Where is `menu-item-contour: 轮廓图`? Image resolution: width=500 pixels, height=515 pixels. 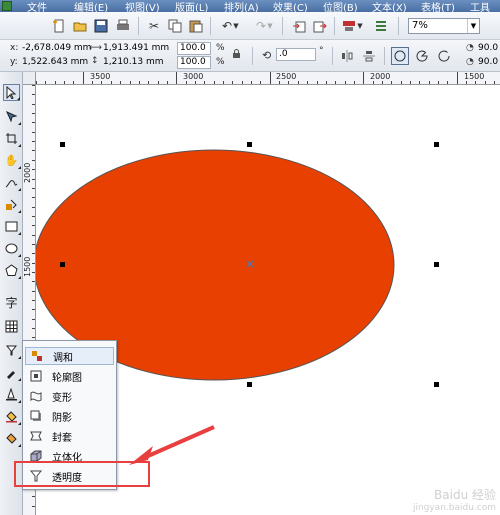
menu-item-contour: 轮廓图 is located at coordinates (69, 376).